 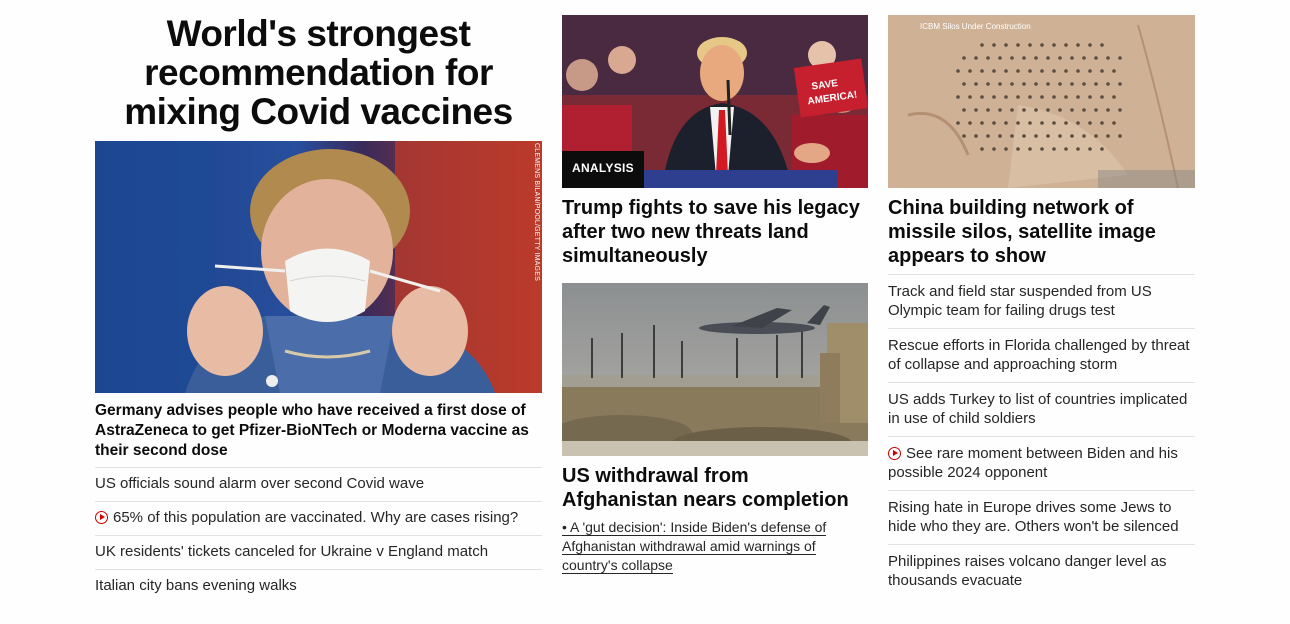 I want to click on merkel-photo: CLEMENS BILAN/POOL/GETTY IMAGES, so click(x=318, y=267).